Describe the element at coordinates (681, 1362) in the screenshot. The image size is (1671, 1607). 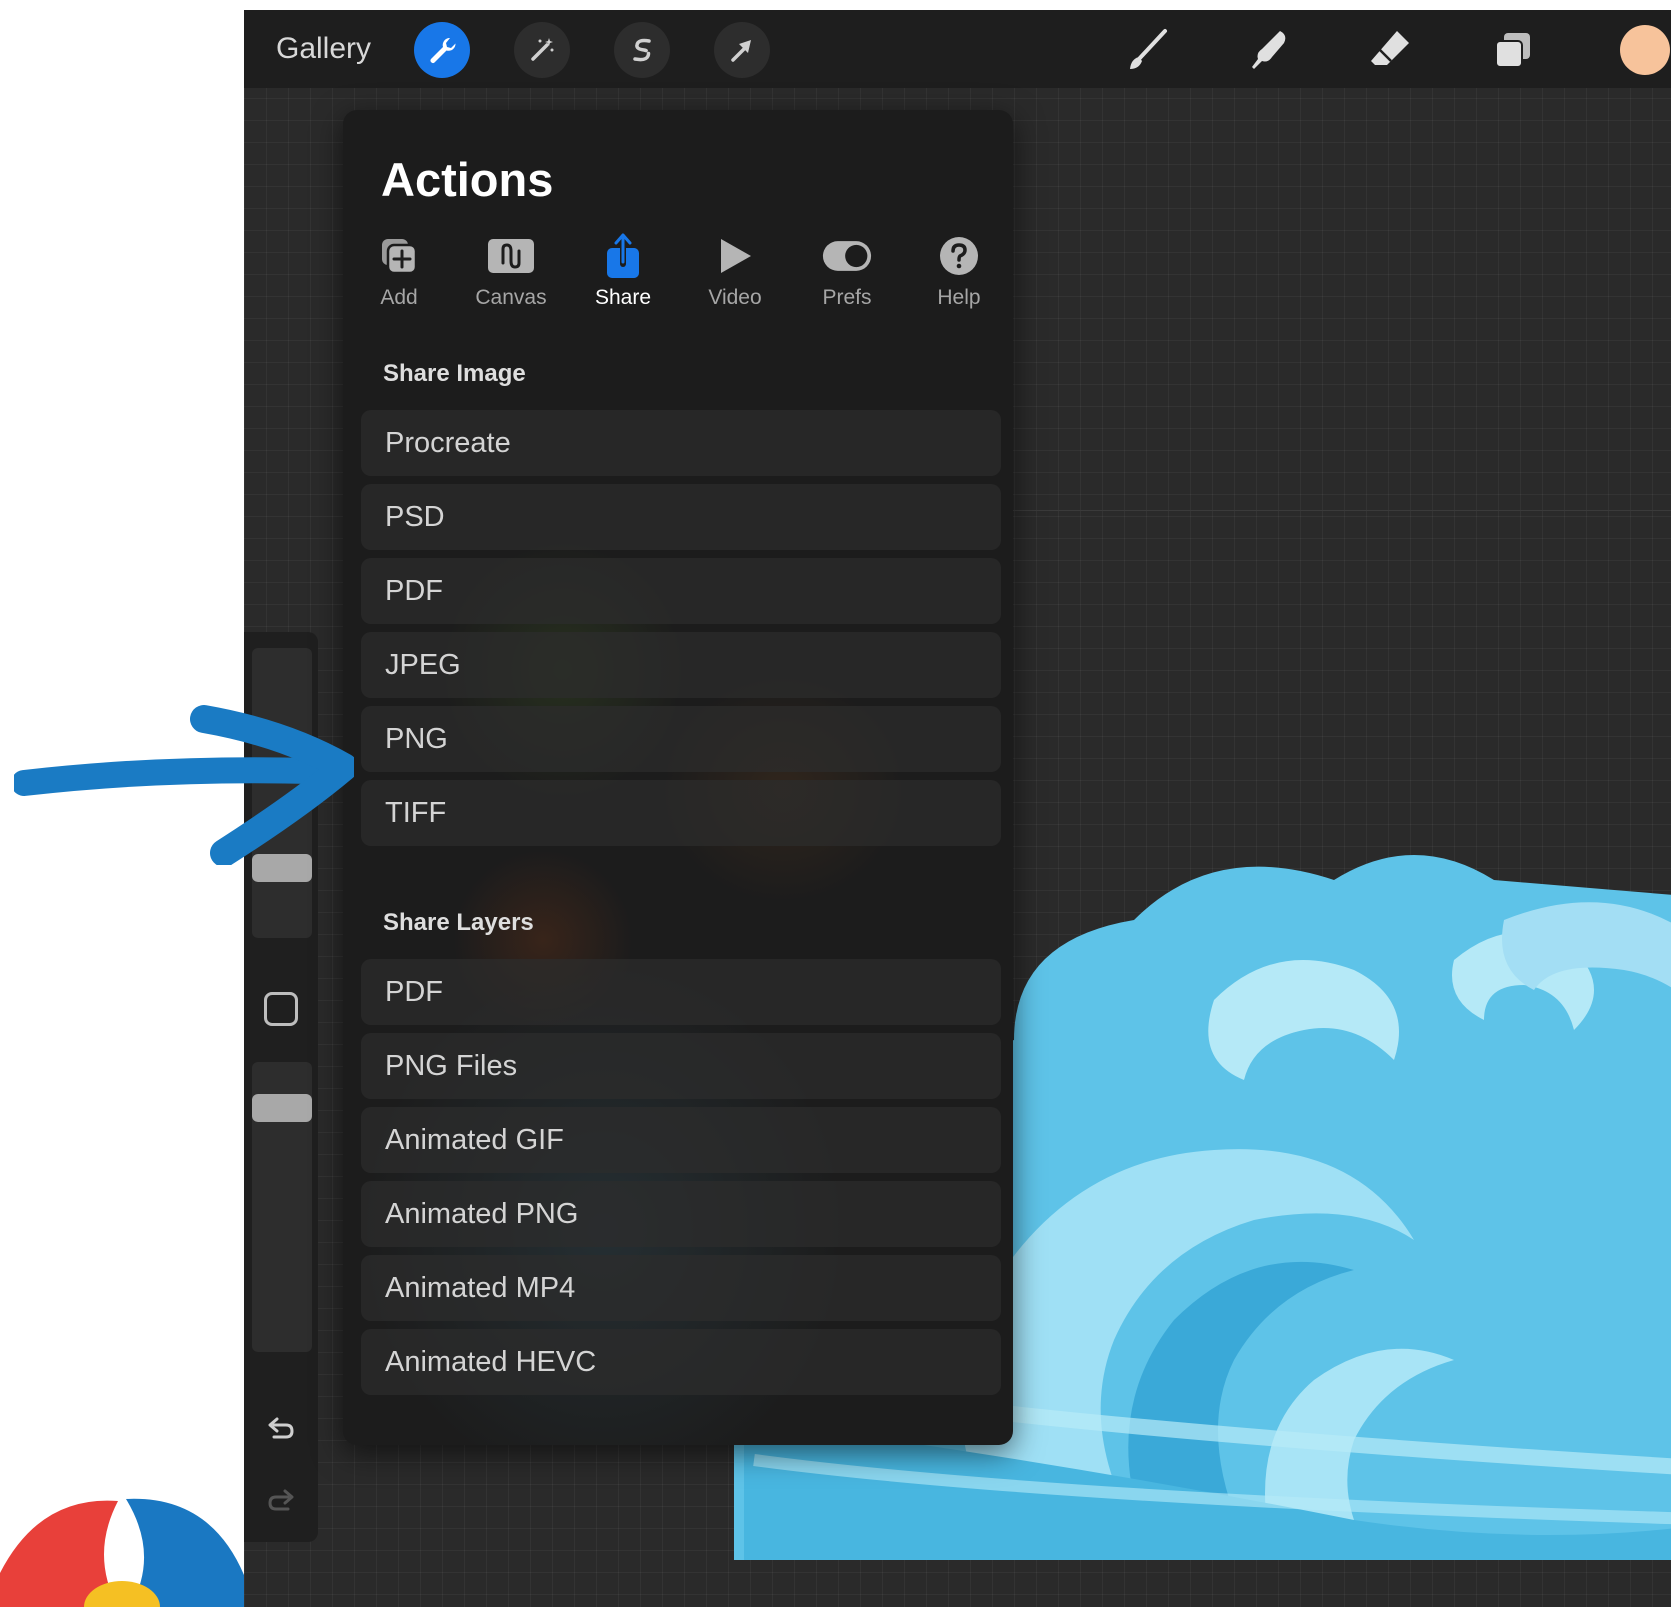
I see `share-animated-hevc-item: Animated HEVC` at that location.